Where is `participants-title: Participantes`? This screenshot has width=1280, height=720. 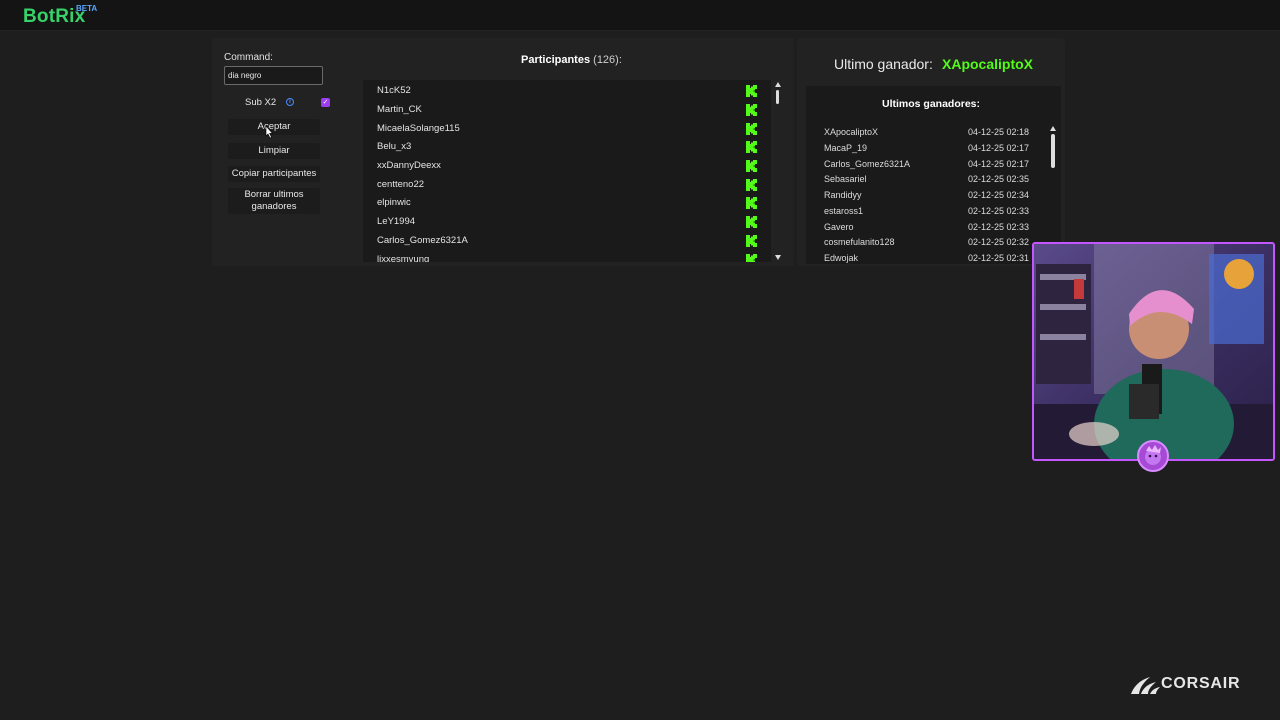 participants-title: Participantes is located at coordinates (556, 60).